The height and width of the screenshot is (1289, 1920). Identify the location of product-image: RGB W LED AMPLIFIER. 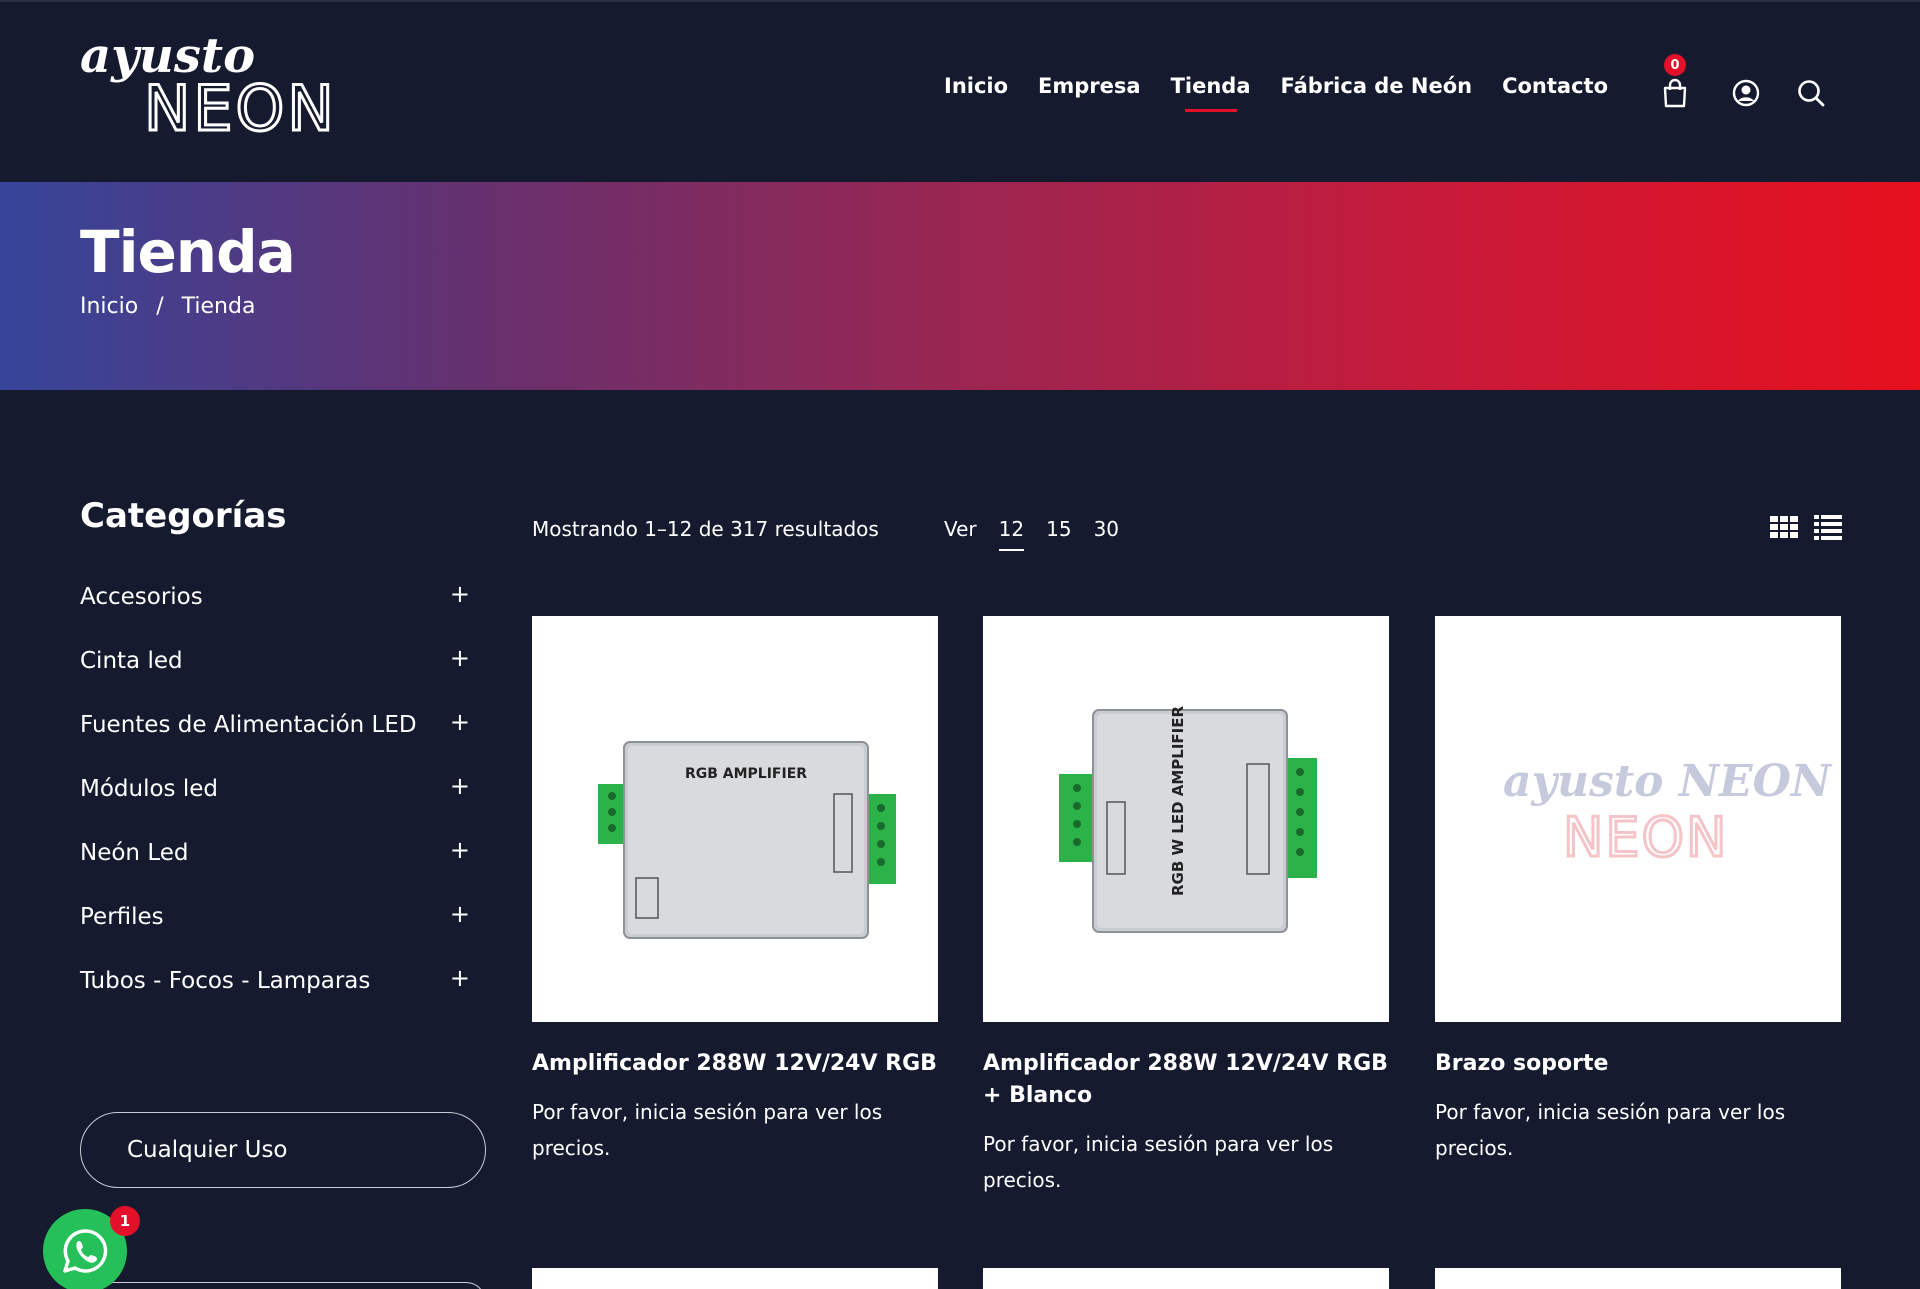
(1186, 819).